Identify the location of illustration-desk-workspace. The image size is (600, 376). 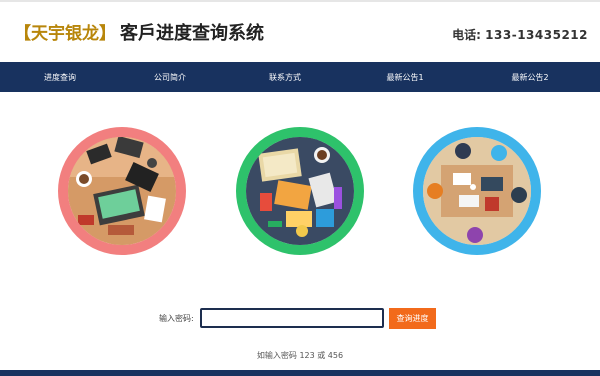
(300, 191).